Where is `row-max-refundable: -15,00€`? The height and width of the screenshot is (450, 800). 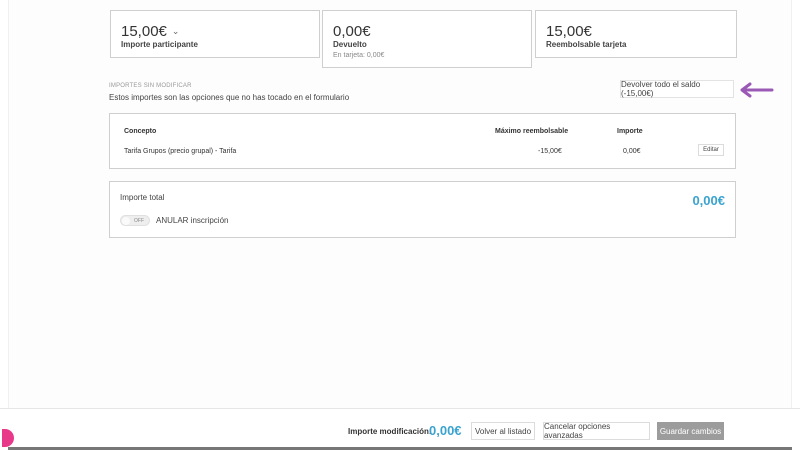 row-max-refundable: -15,00€ is located at coordinates (550, 151).